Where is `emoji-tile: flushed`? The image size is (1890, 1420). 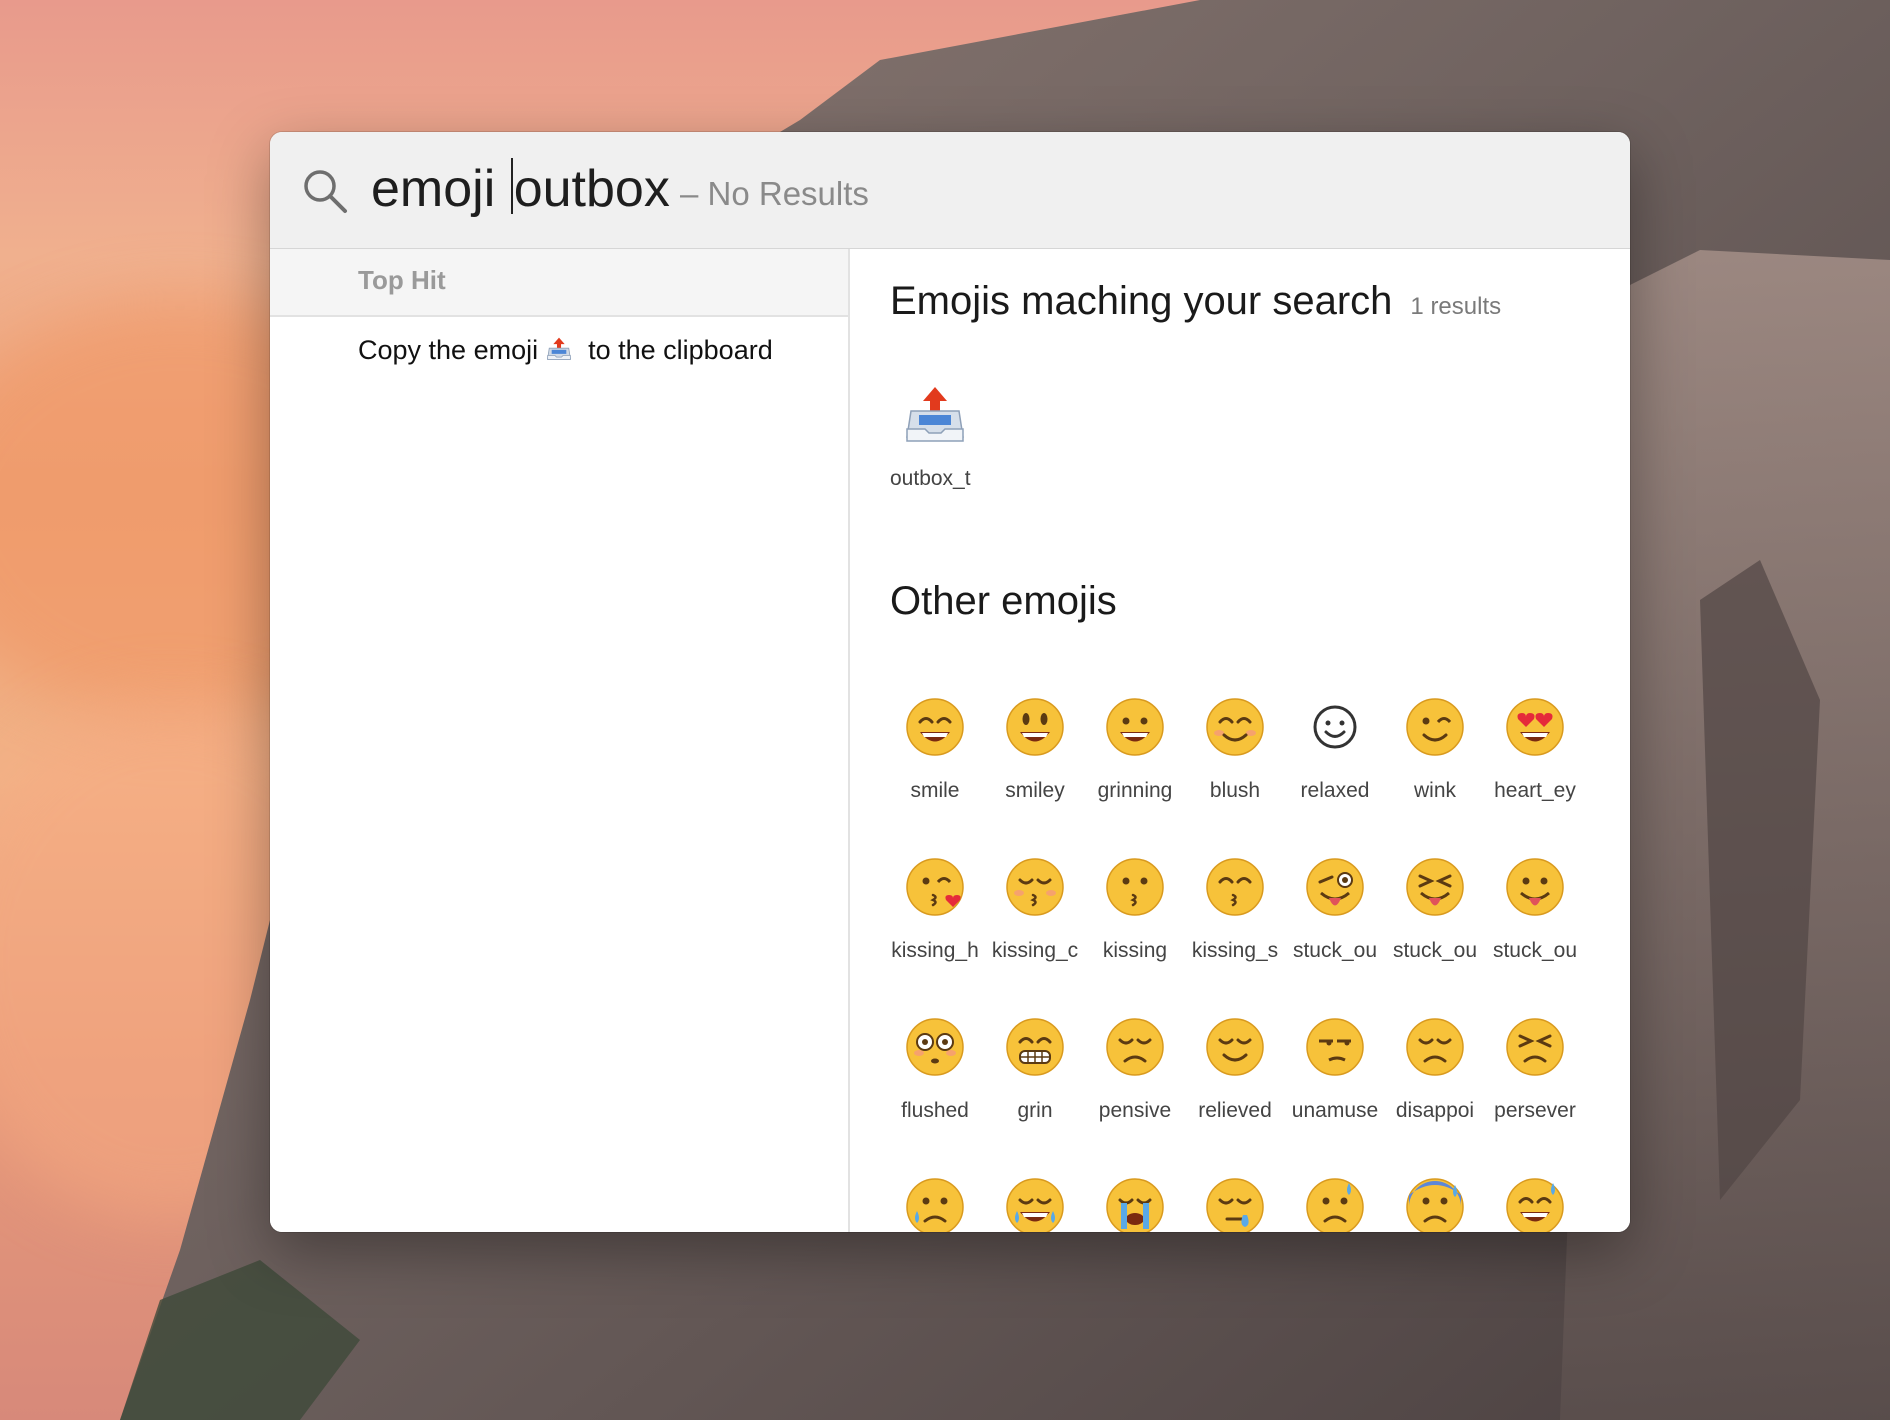
emoji-tile: flushed is located at coordinates (935, 1069).